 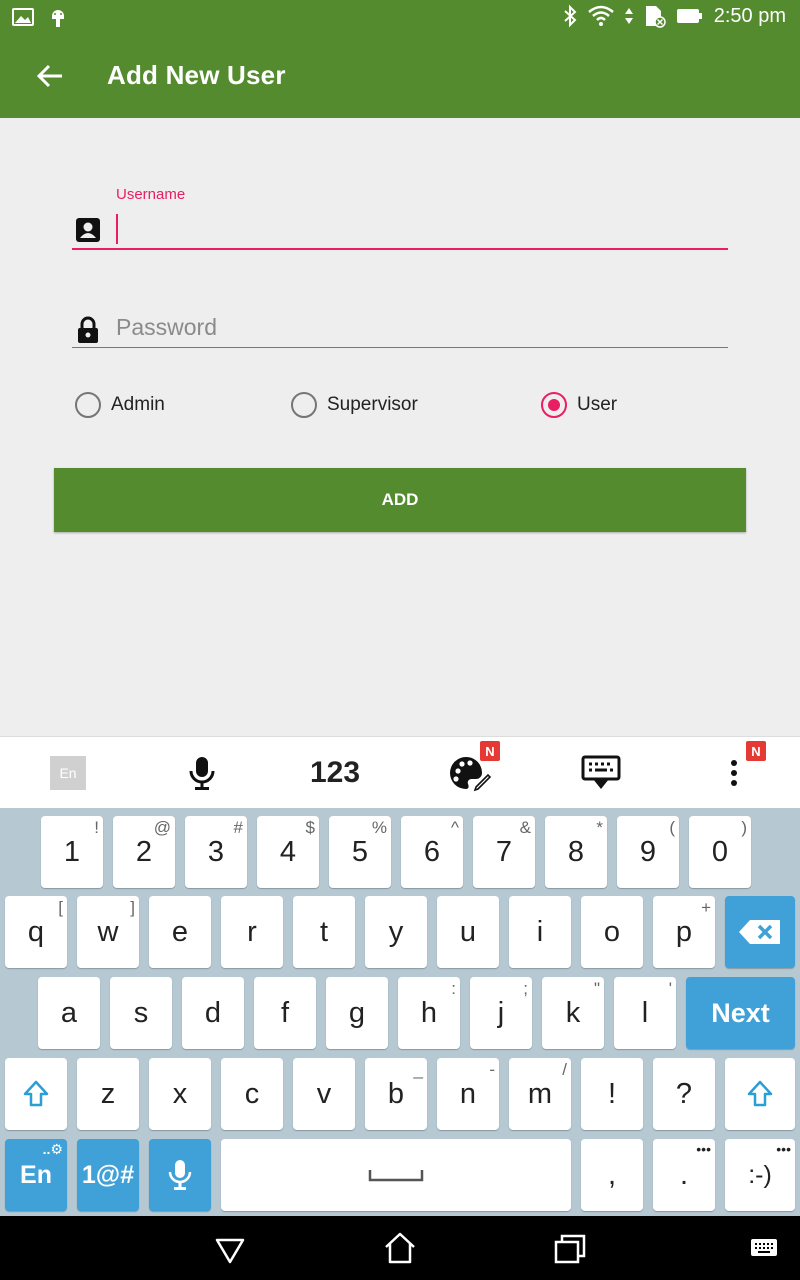 I want to click on key-g: g, so click(x=357, y=1013).